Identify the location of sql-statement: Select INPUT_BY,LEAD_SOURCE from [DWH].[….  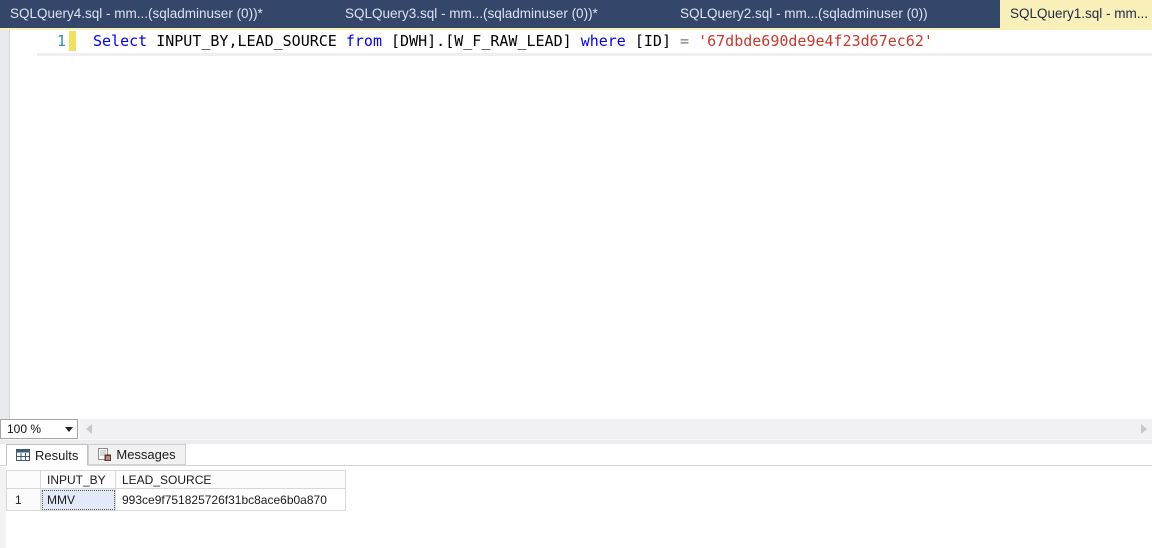
(513, 41).